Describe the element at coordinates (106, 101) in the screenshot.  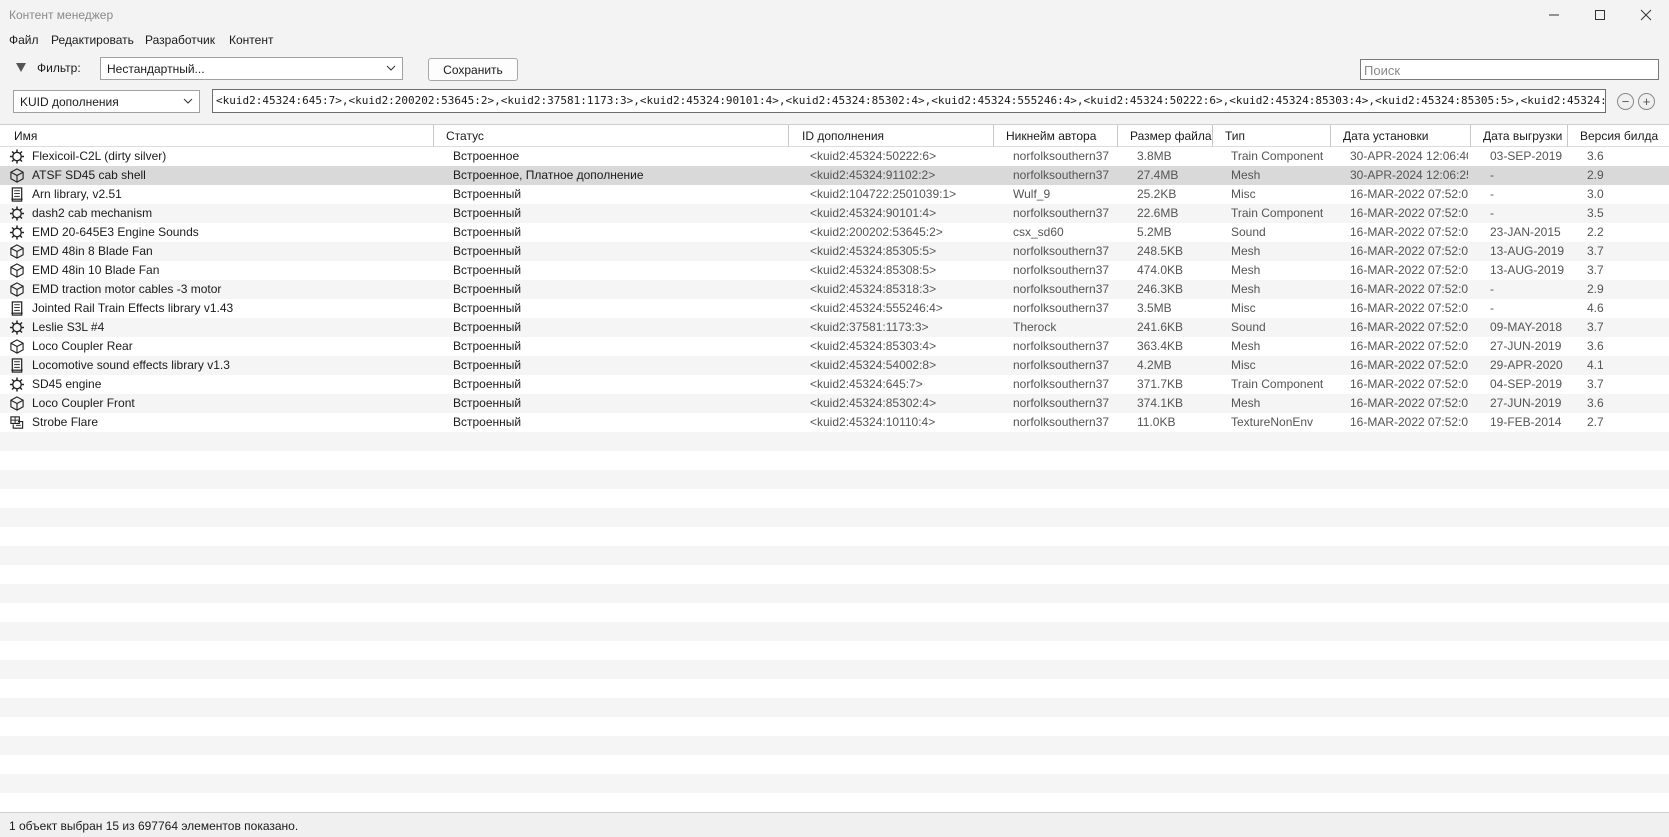
I see `kuid-field-select: KUID дополнения` at that location.